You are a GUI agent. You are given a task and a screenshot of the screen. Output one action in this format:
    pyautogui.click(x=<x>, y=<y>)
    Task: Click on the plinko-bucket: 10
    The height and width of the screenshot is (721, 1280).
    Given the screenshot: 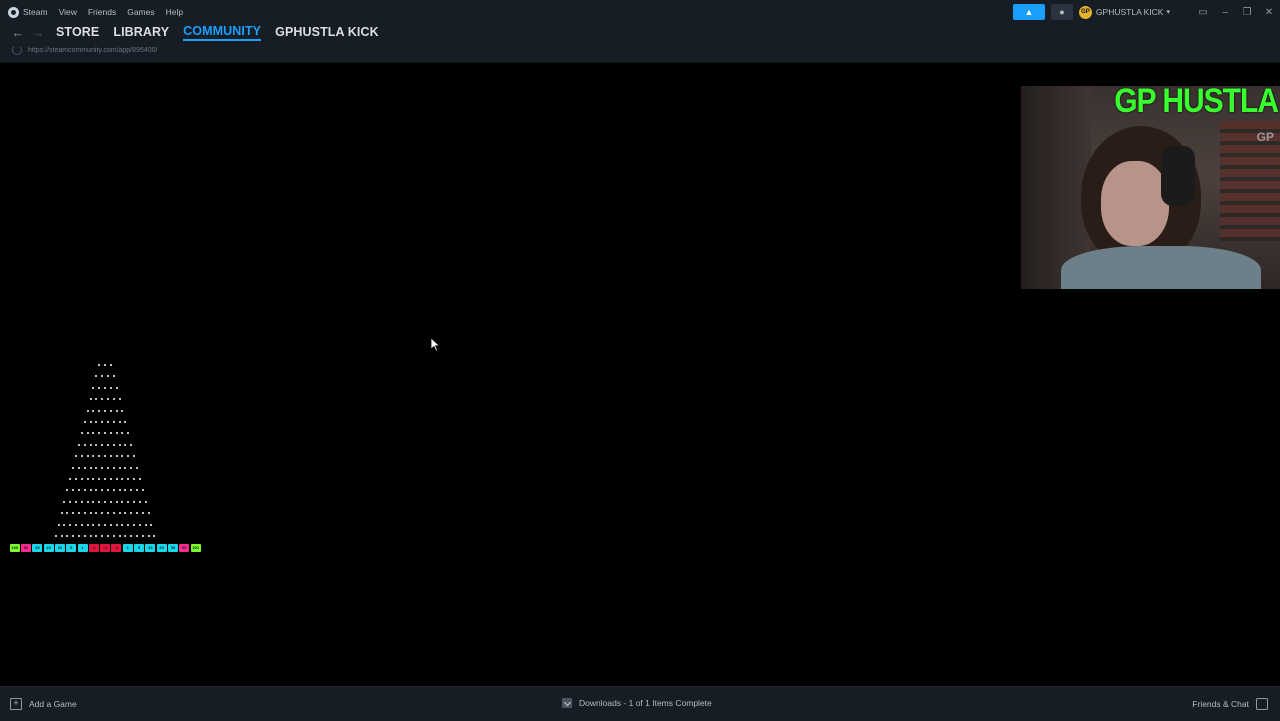 What is the action you would take?
    pyautogui.click(x=59, y=548)
    